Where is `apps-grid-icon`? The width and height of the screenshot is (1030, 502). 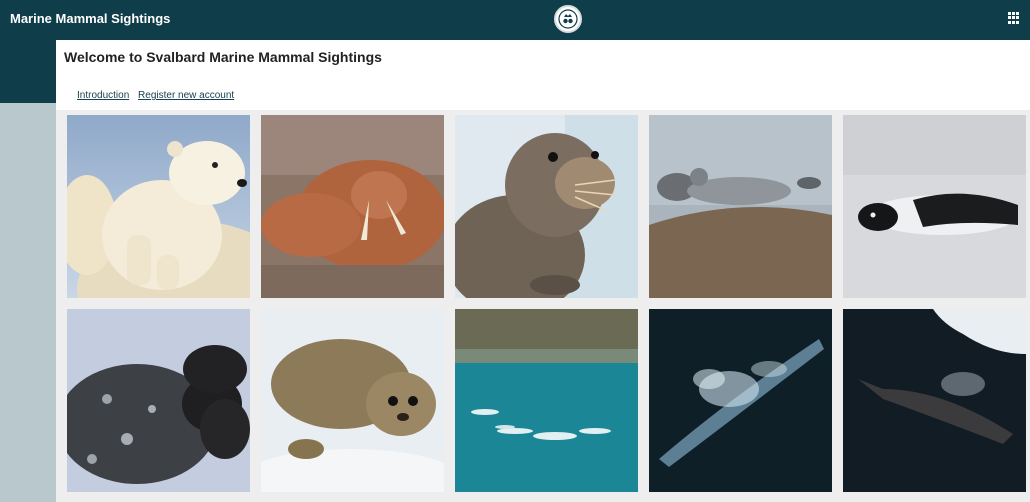
apps-grid-icon is located at coordinates (1014, 18).